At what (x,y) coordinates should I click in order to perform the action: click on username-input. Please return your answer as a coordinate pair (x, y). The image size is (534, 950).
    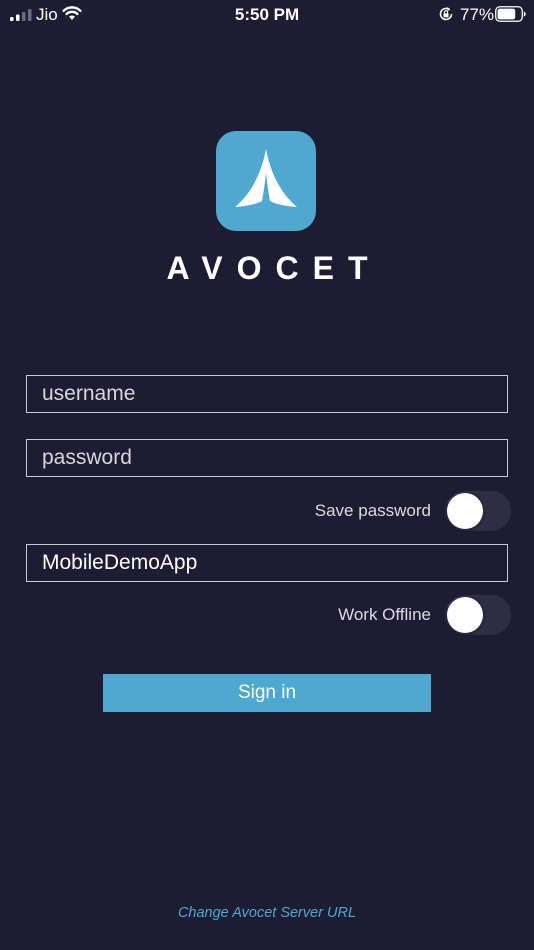
    Looking at the image, I should click on (267, 394).